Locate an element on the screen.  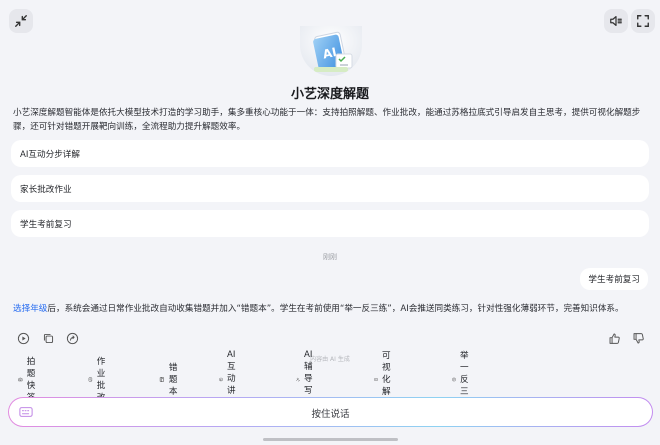
suggestion-label: 学生考前复习 is located at coordinates (46, 224).